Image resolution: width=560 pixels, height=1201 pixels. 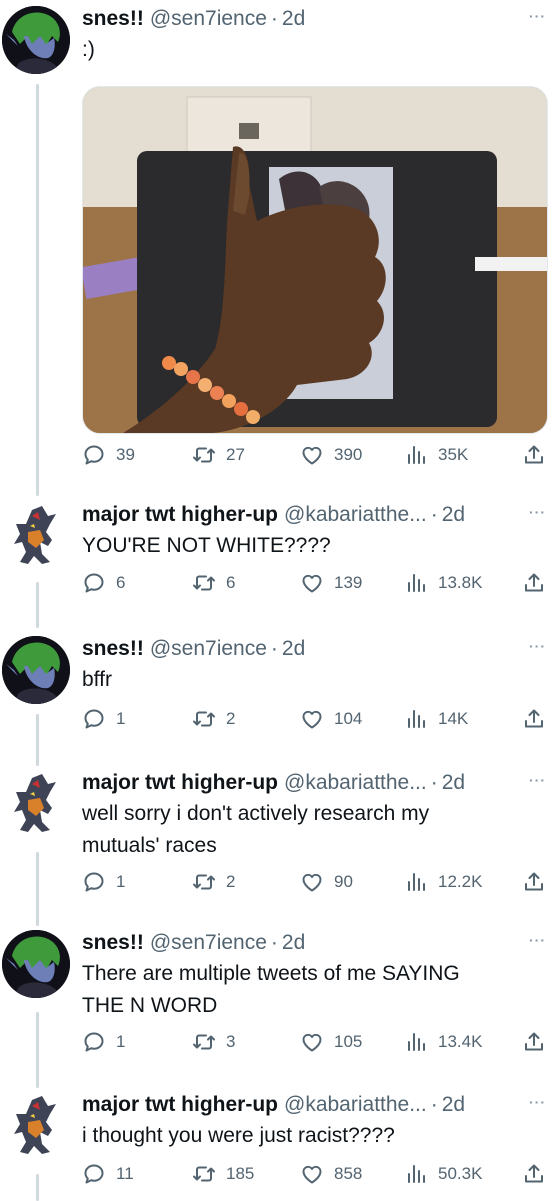 What do you see at coordinates (213, 1042) in the screenshot?
I see `retweet-button: 3` at bounding box center [213, 1042].